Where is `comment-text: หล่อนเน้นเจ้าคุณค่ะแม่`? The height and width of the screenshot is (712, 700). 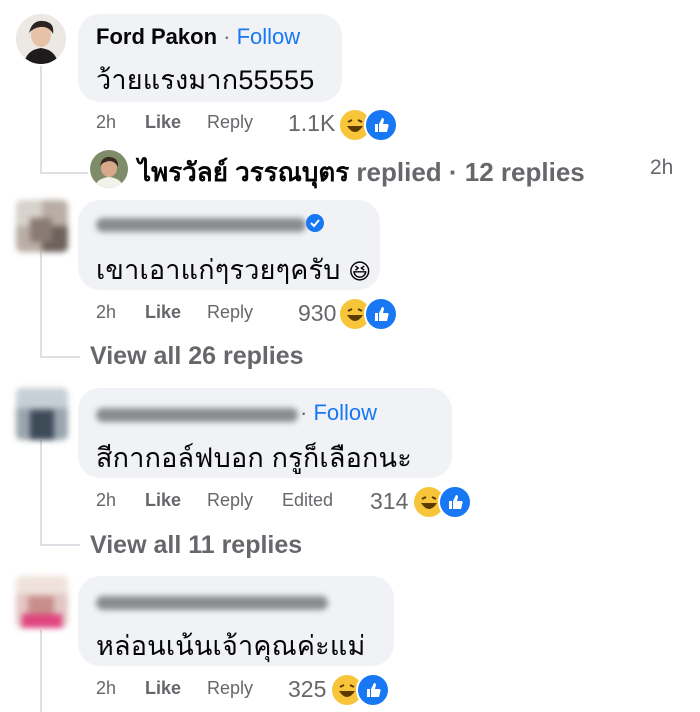 comment-text: หล่อนเน้นเจ้าคุณค่ะแม่ is located at coordinates (231, 646).